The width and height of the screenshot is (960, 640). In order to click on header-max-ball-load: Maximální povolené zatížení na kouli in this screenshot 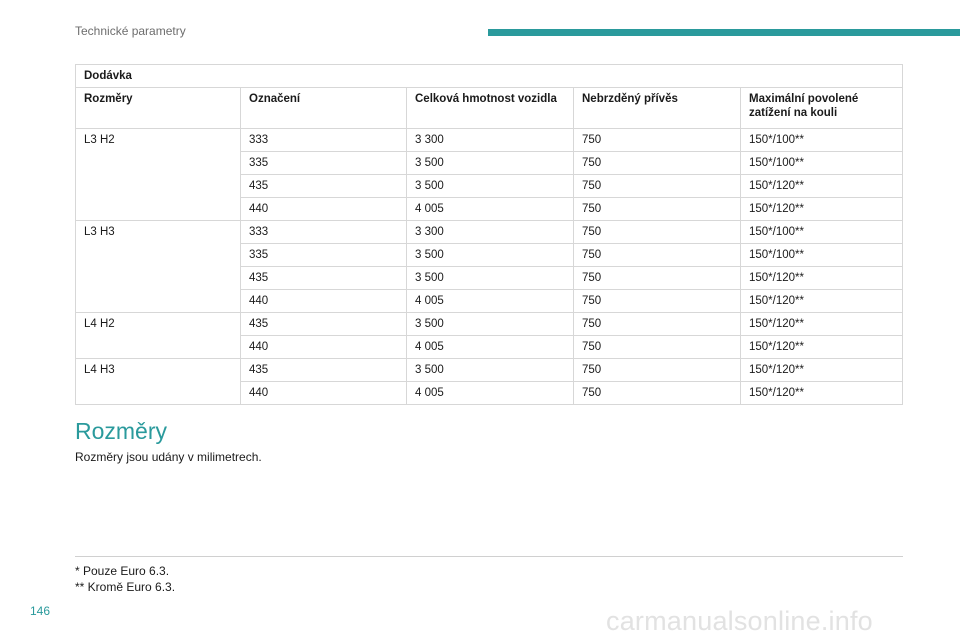, I will do `click(821, 108)`.